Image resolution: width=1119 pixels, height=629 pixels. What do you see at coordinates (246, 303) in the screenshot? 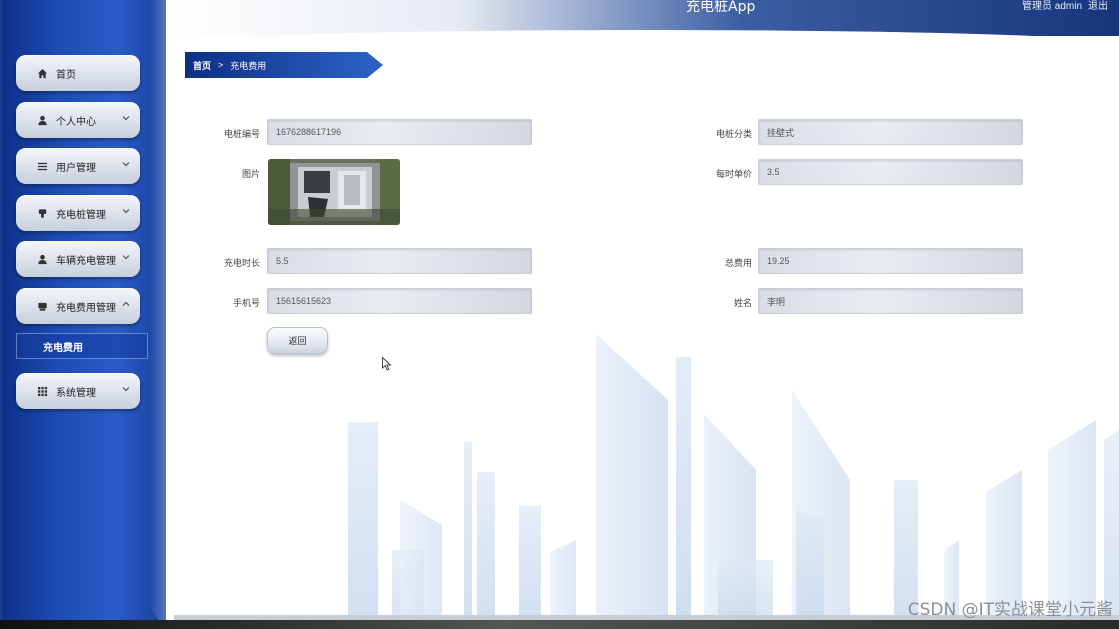
I see `phone-label: 手机号` at bounding box center [246, 303].